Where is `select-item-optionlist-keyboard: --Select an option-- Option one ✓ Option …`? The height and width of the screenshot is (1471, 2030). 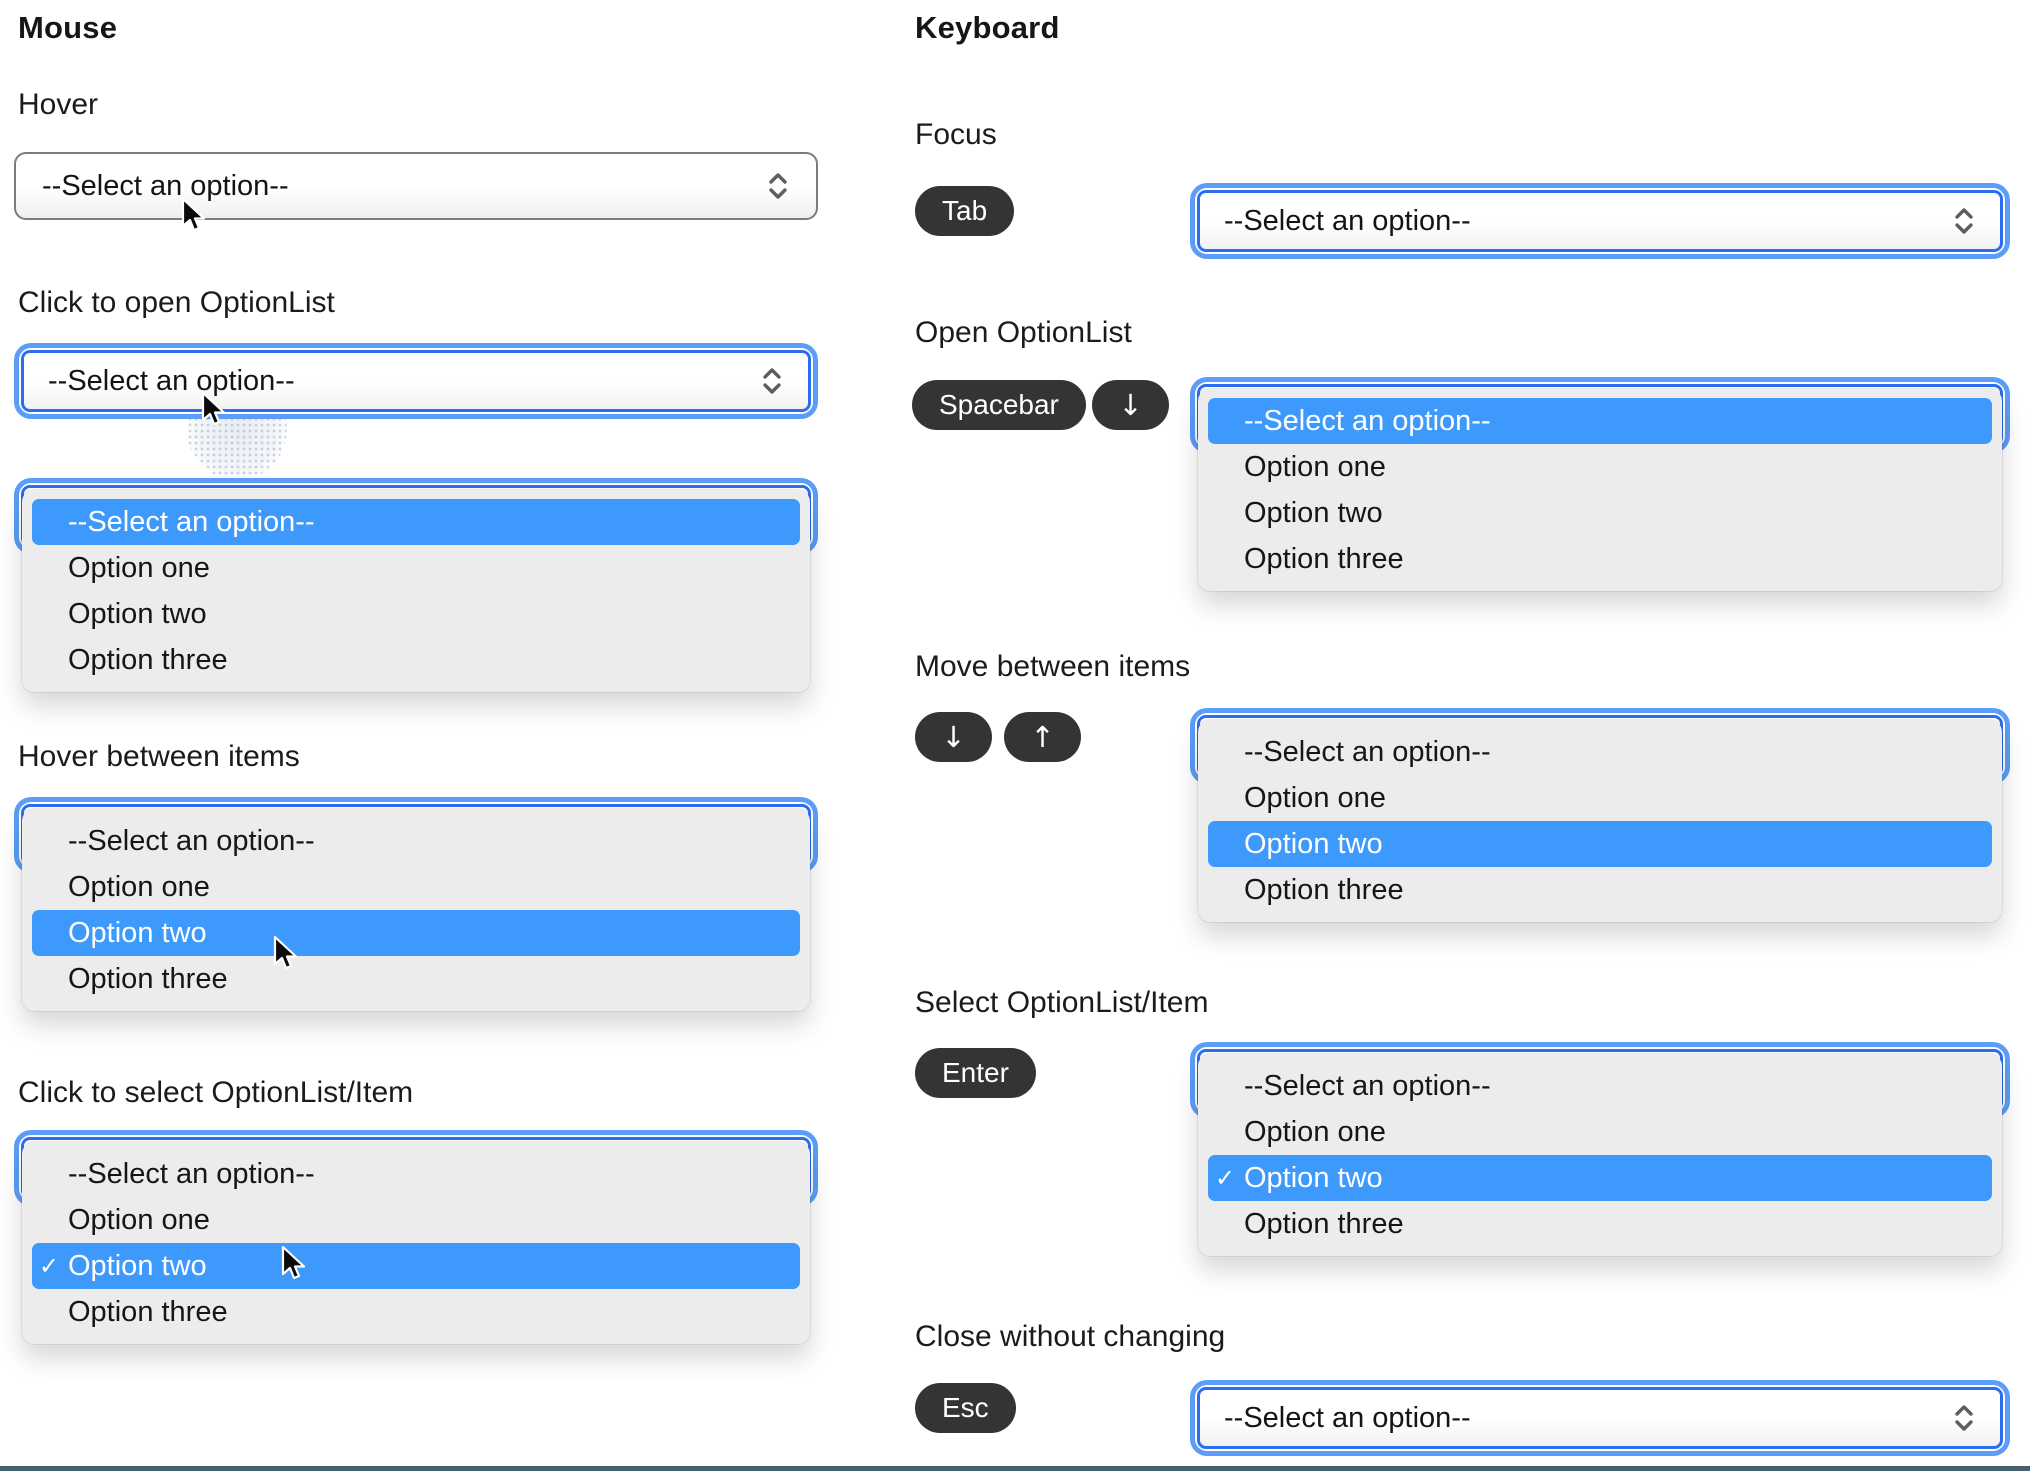
select-item-optionlist-keyboard: --Select an option-- Option one ✓ Option … is located at coordinates (1600, 1149).